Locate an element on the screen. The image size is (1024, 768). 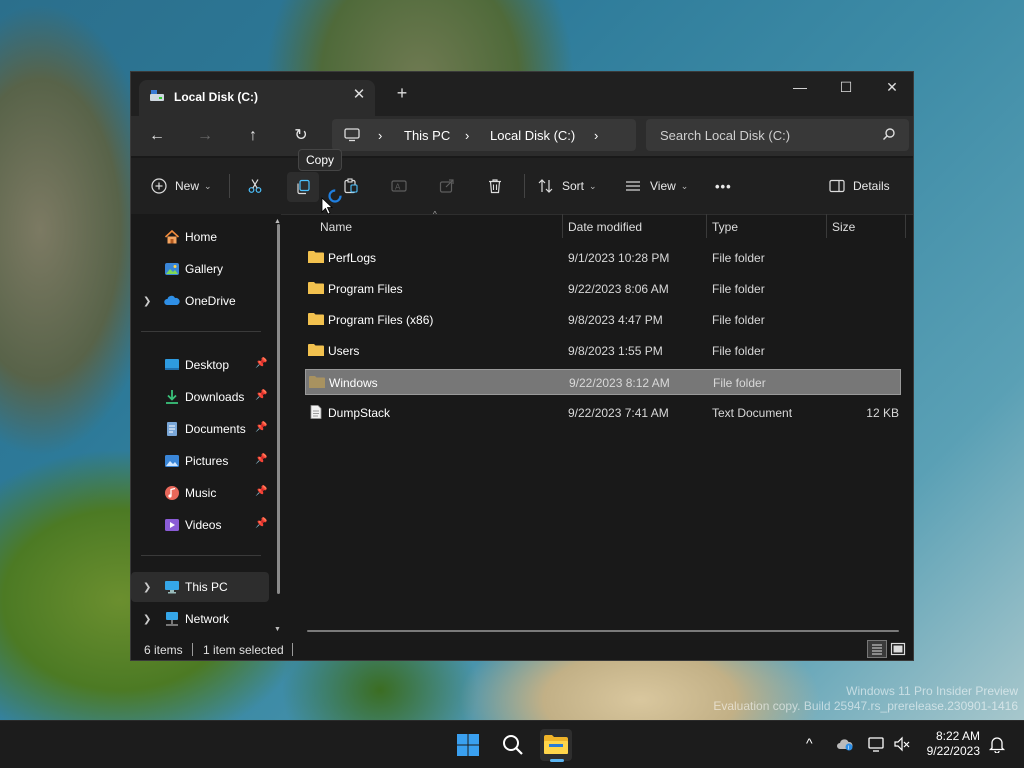
busy-spinner-icon is located at coordinates (335, 196).